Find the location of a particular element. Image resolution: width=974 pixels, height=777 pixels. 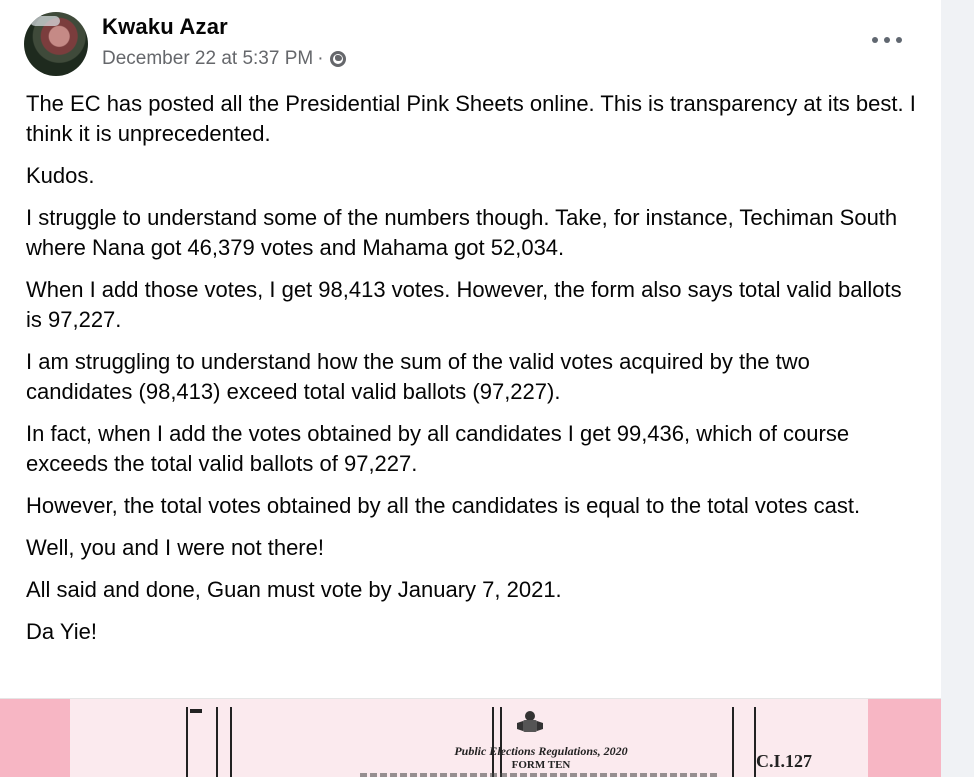

post-meta: December 22 at 5:37 PM · is located at coordinates (224, 59).